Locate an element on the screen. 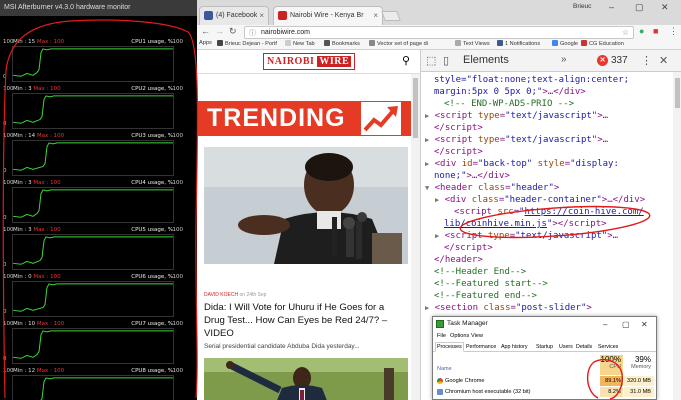  tab-details: Details is located at coordinates (584, 347).